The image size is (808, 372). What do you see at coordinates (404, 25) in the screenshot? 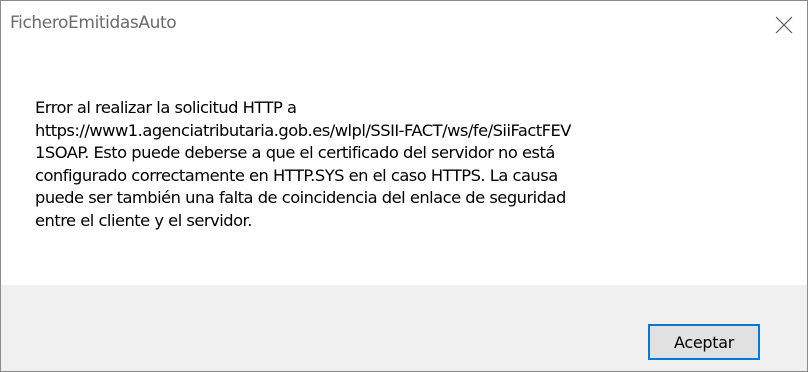
I see `title-bar: FicheroEmitidasAuto` at bounding box center [404, 25].